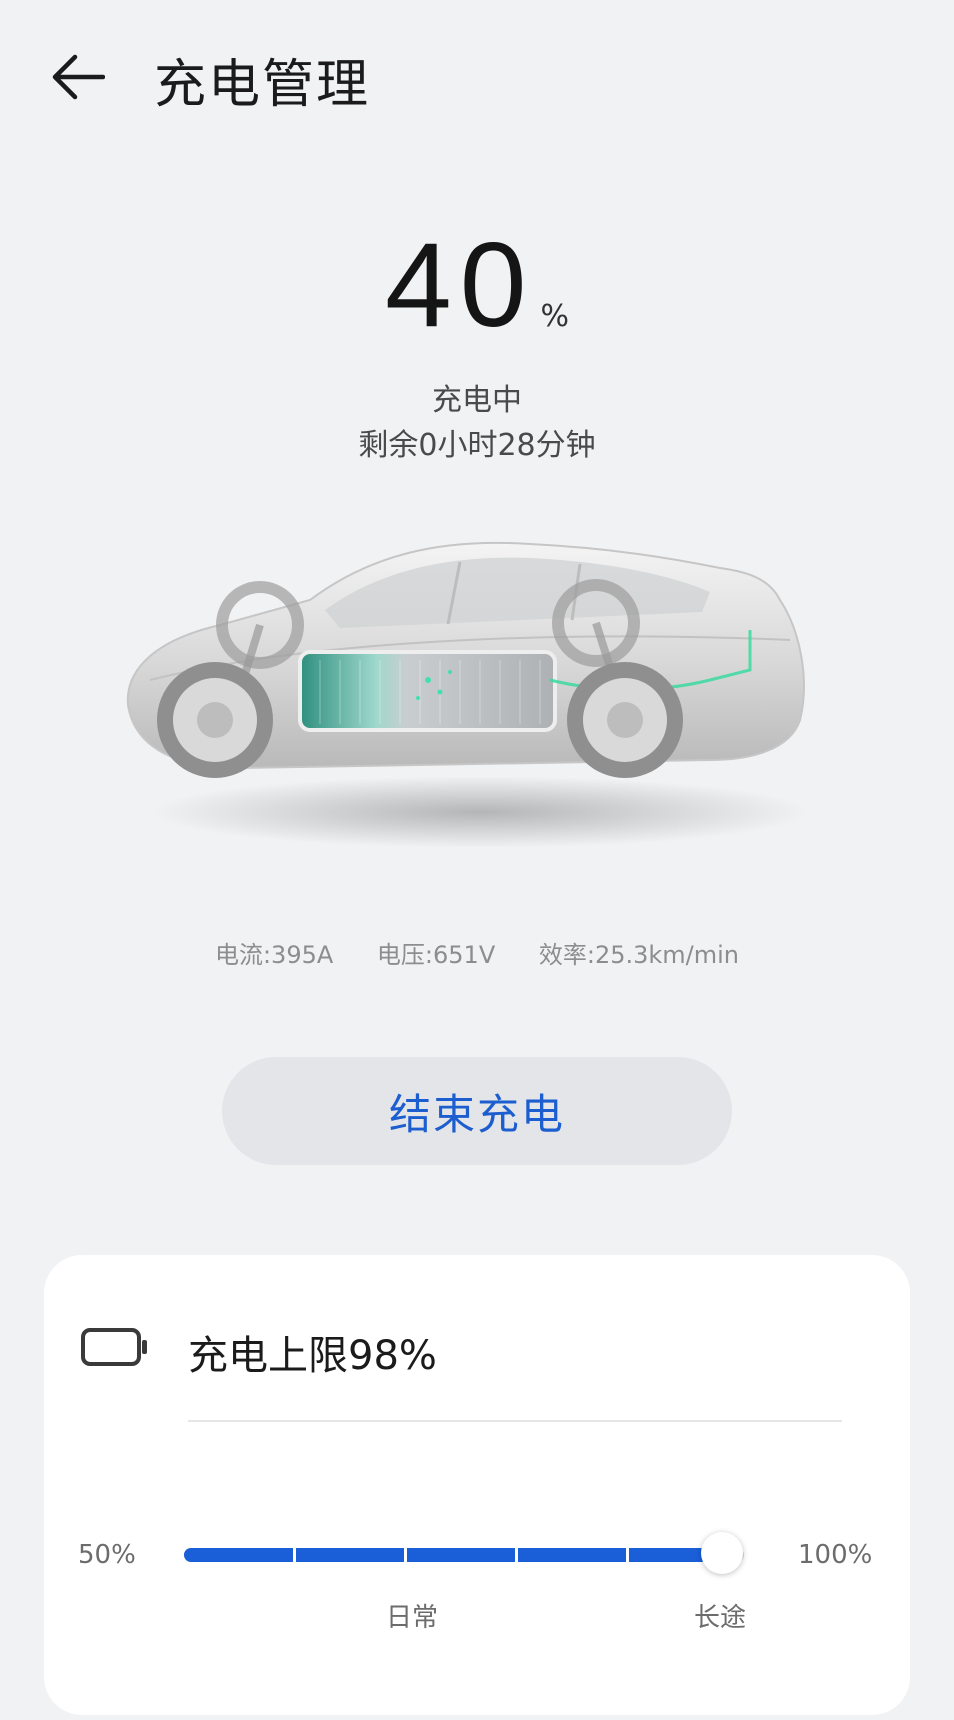 The width and height of the screenshot is (954, 1720). What do you see at coordinates (460, 285) in the screenshot?
I see `charge-percent-value: 40` at bounding box center [460, 285].